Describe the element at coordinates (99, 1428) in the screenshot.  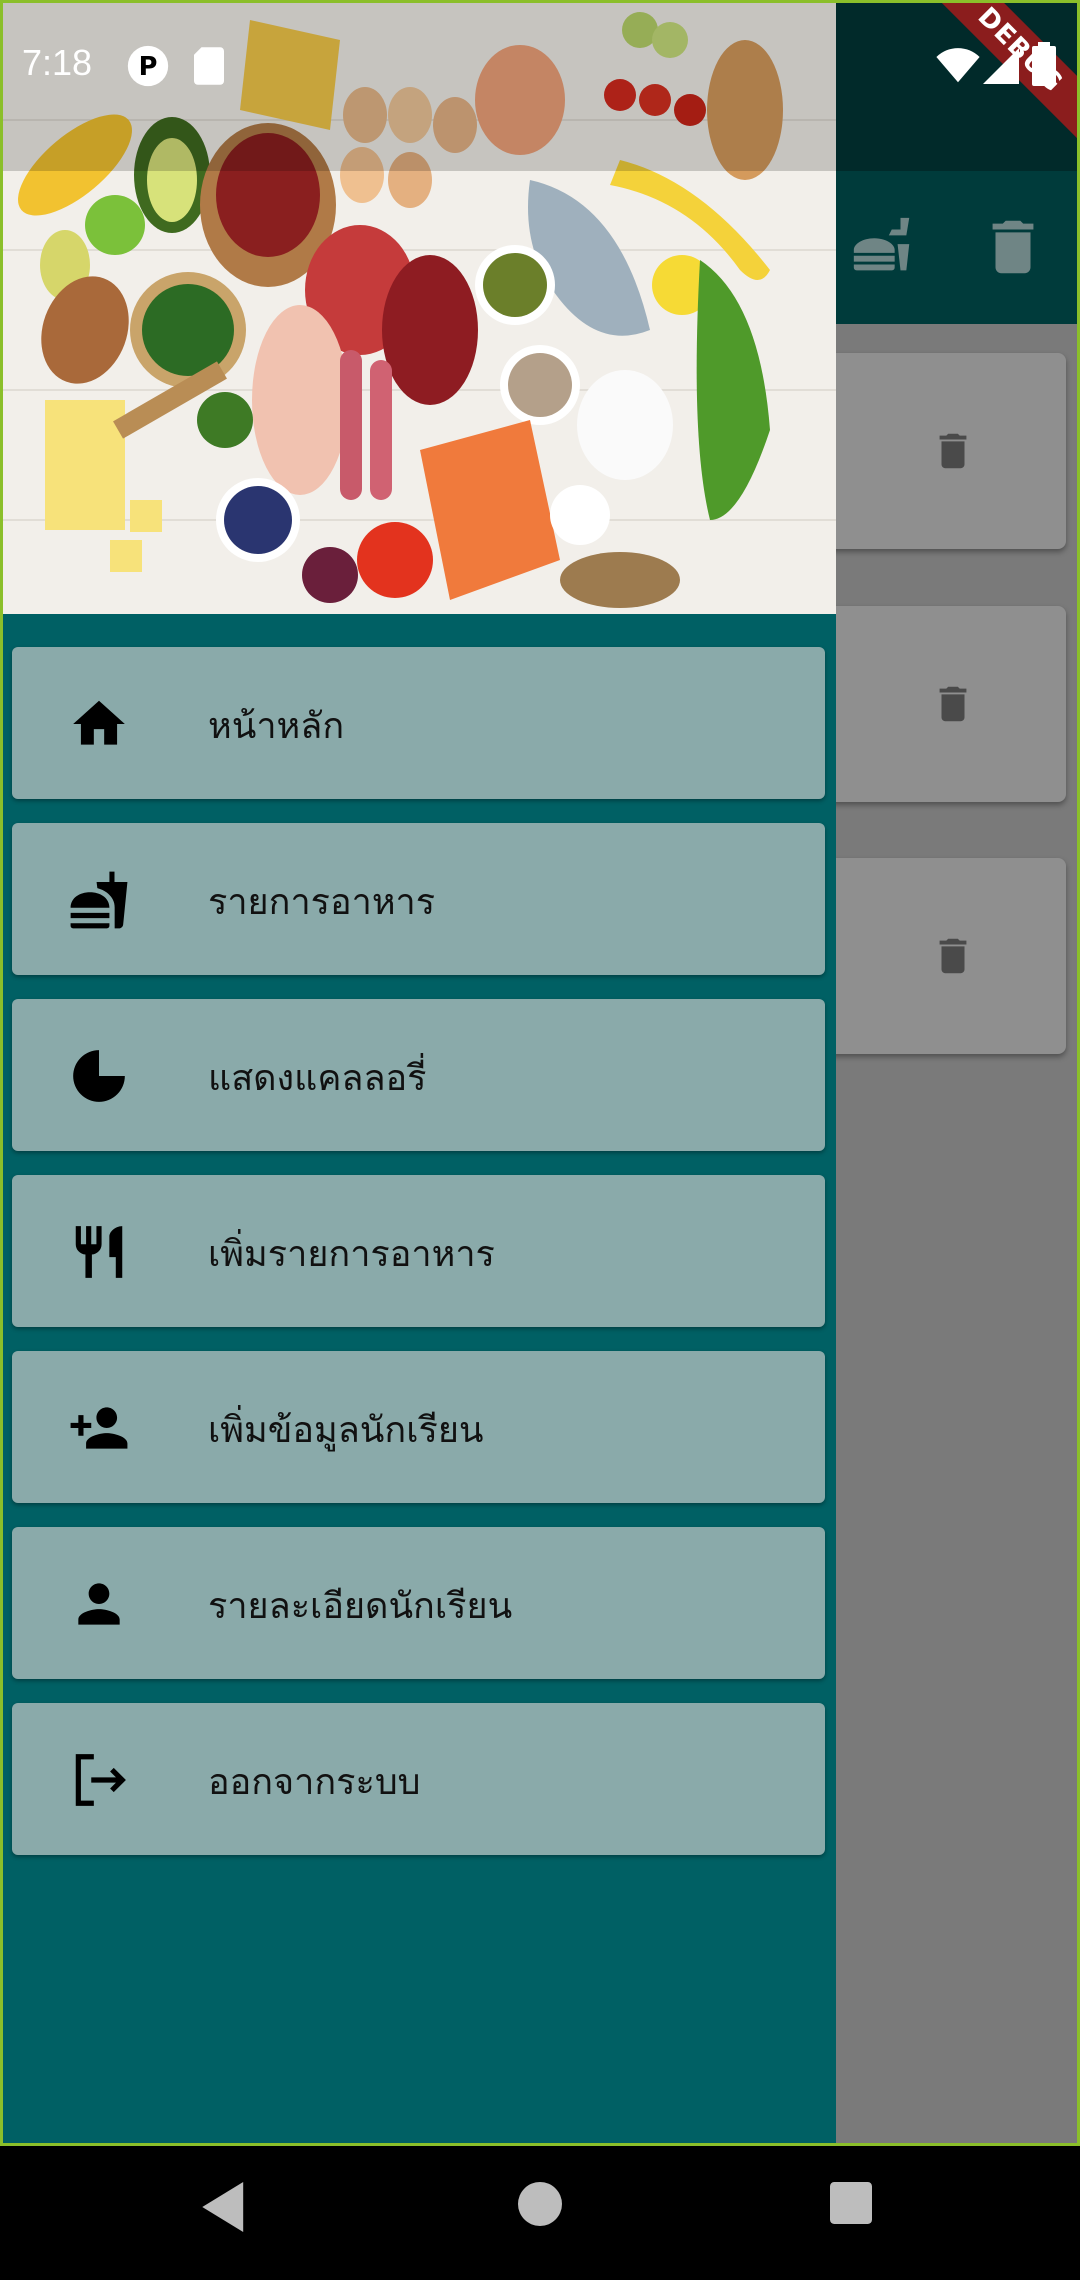
I see `person-add-icon` at that location.